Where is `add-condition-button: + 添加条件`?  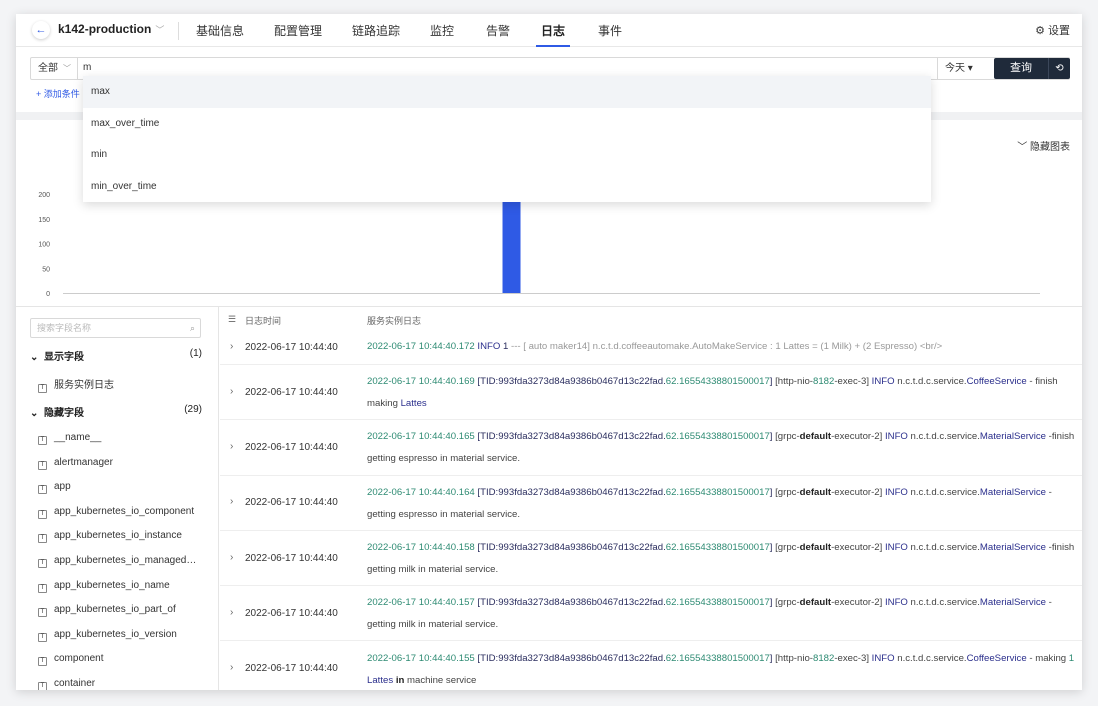 add-condition-button: + 添加条件 is located at coordinates (58, 93).